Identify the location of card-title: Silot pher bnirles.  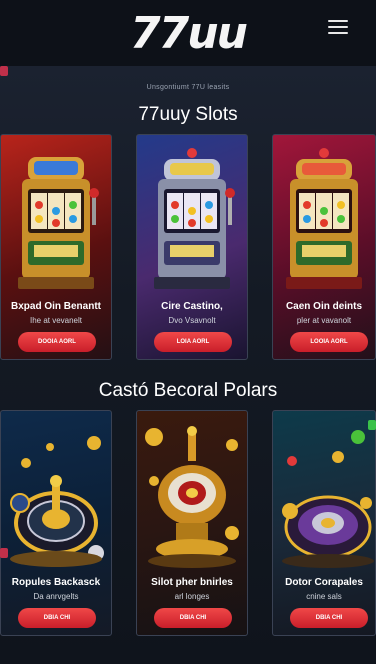
(192, 582).